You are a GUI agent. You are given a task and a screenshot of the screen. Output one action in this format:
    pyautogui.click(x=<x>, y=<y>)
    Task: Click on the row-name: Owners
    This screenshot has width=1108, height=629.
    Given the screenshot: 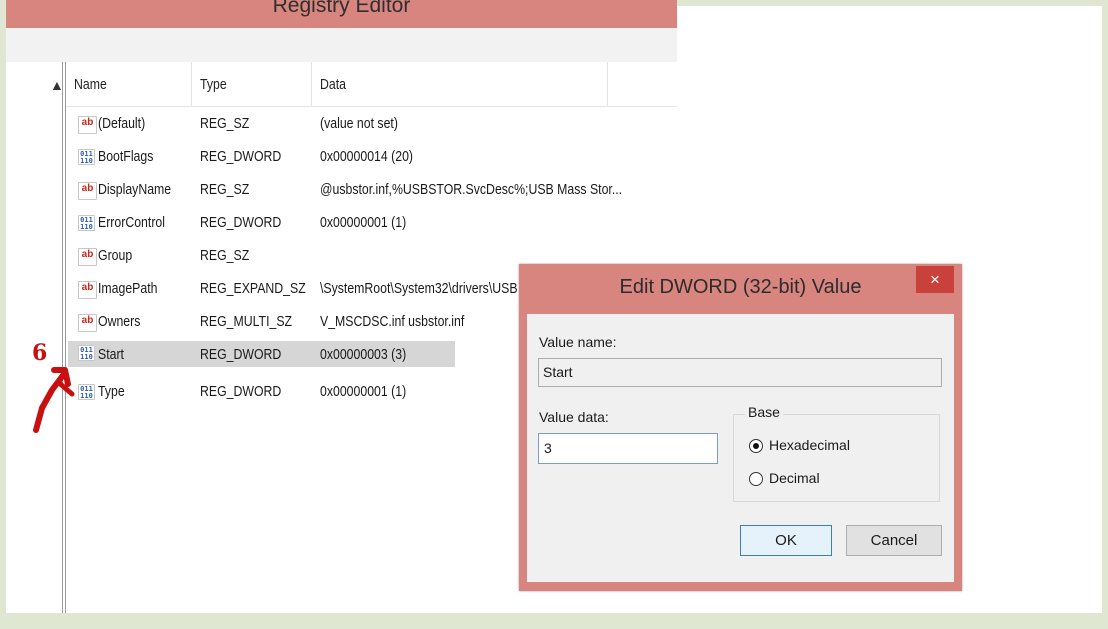 What is the action you would take?
    pyautogui.click(x=119, y=321)
    